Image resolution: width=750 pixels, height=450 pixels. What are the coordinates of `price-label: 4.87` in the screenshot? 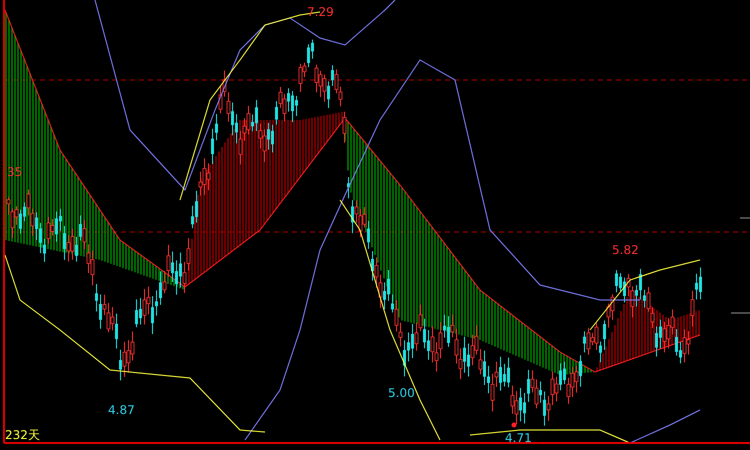 It's located at (121, 410).